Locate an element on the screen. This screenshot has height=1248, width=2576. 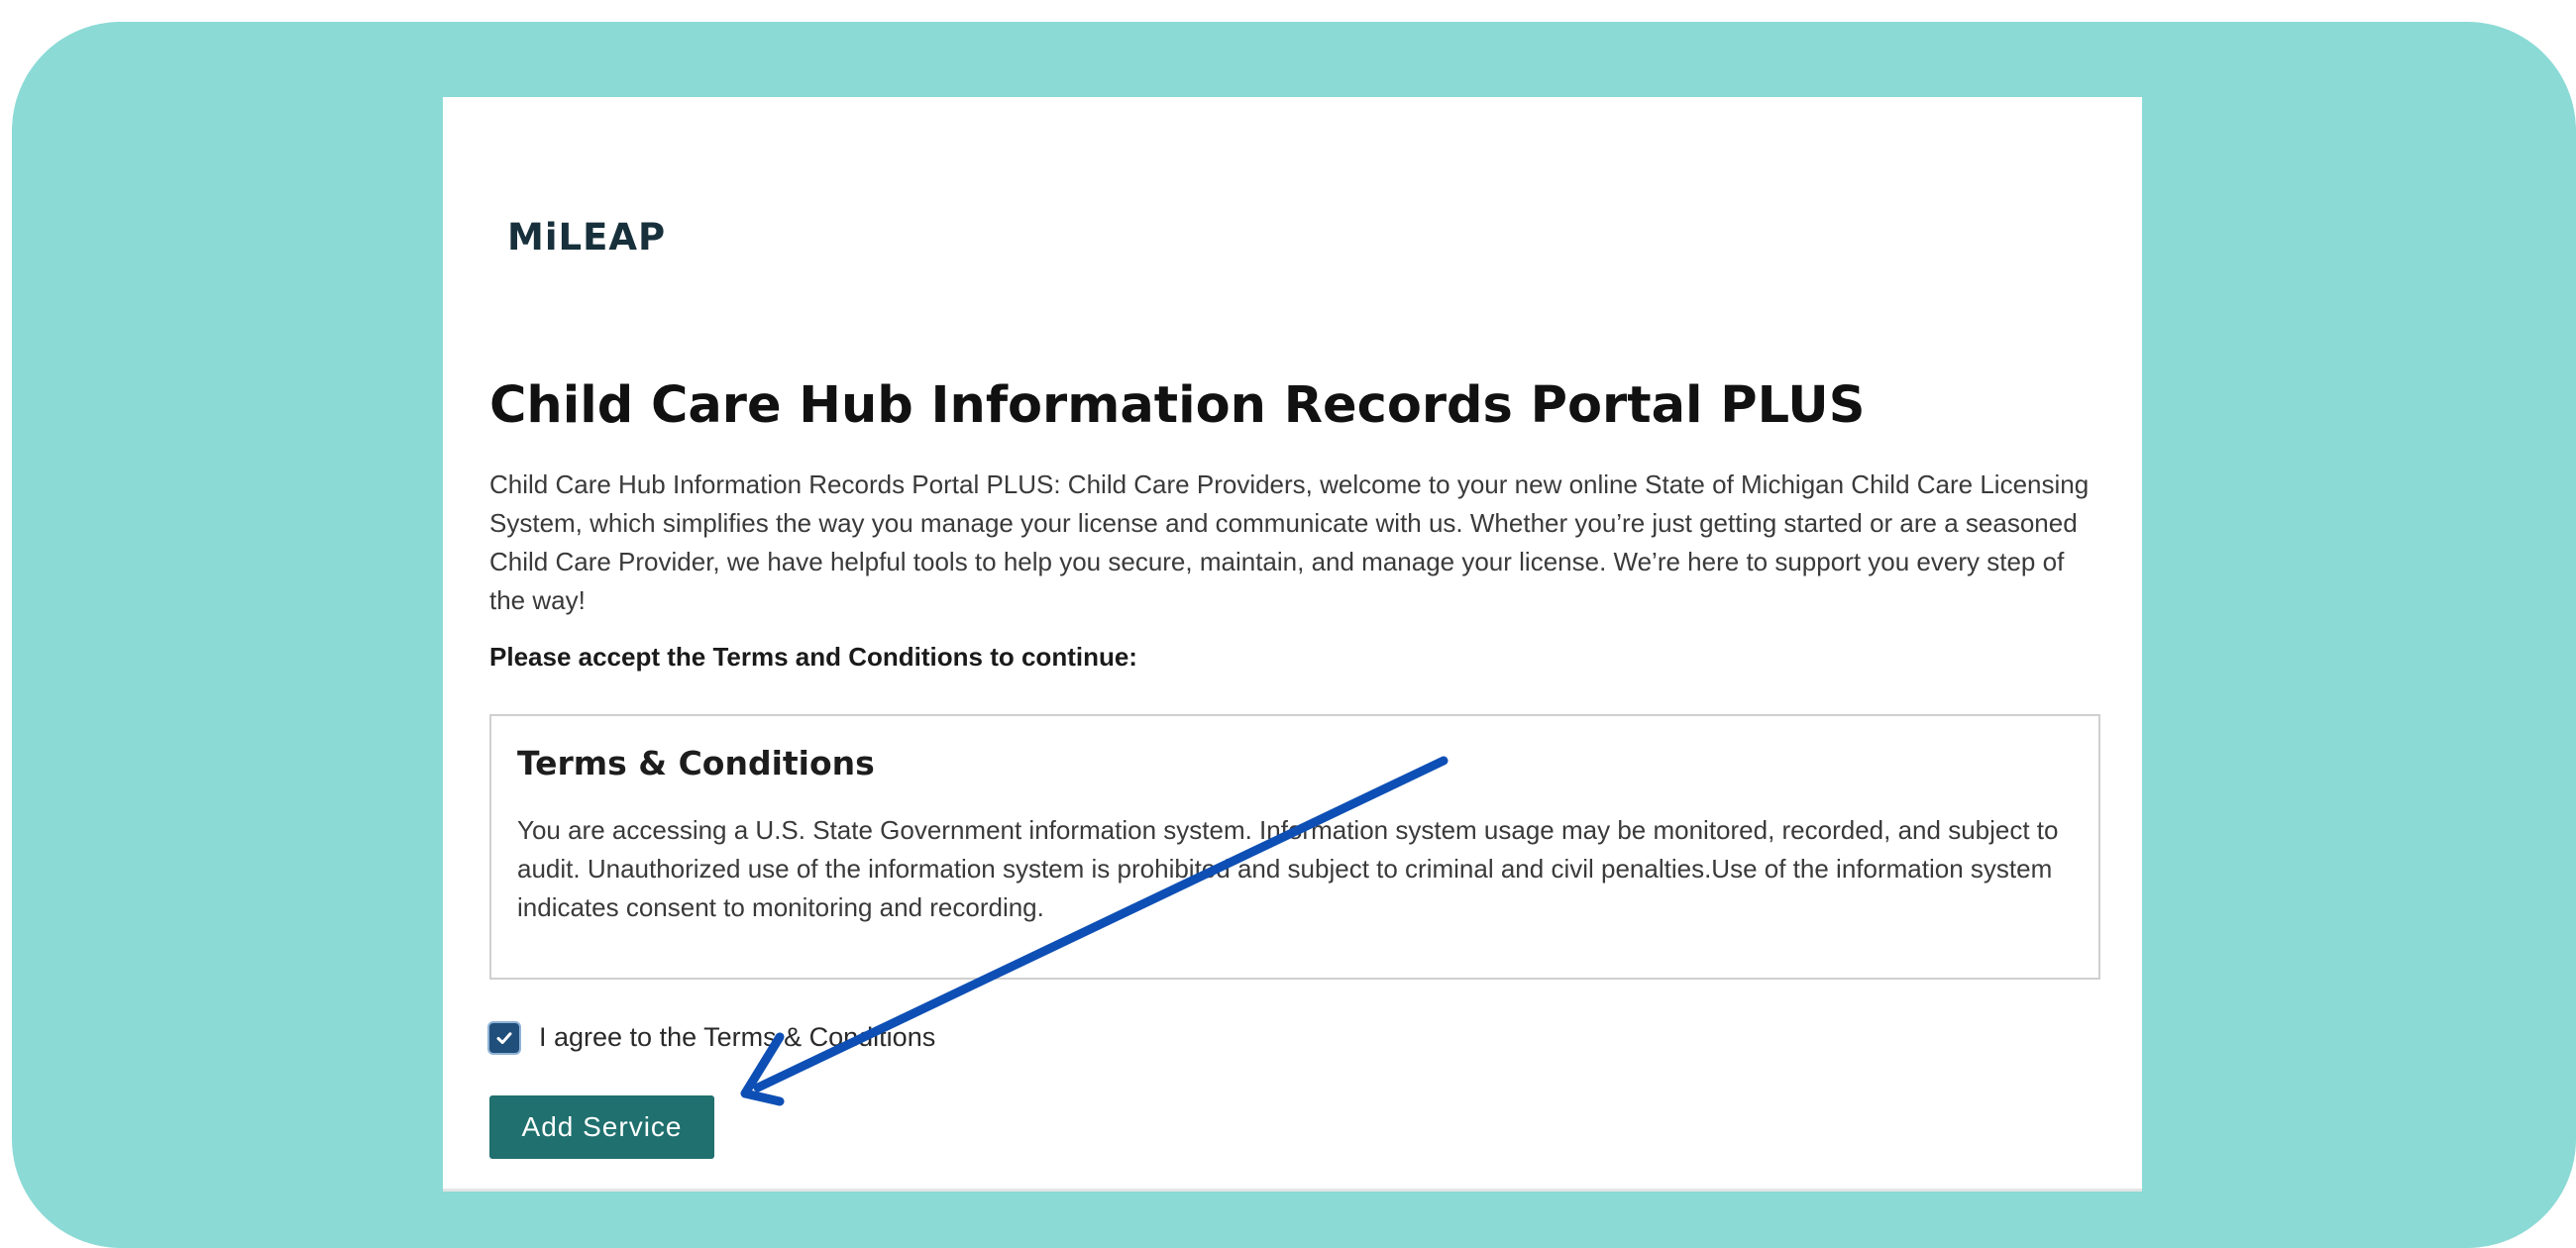
agree-checkbox-row: I agree to the Terms & Conditions is located at coordinates (712, 1037).